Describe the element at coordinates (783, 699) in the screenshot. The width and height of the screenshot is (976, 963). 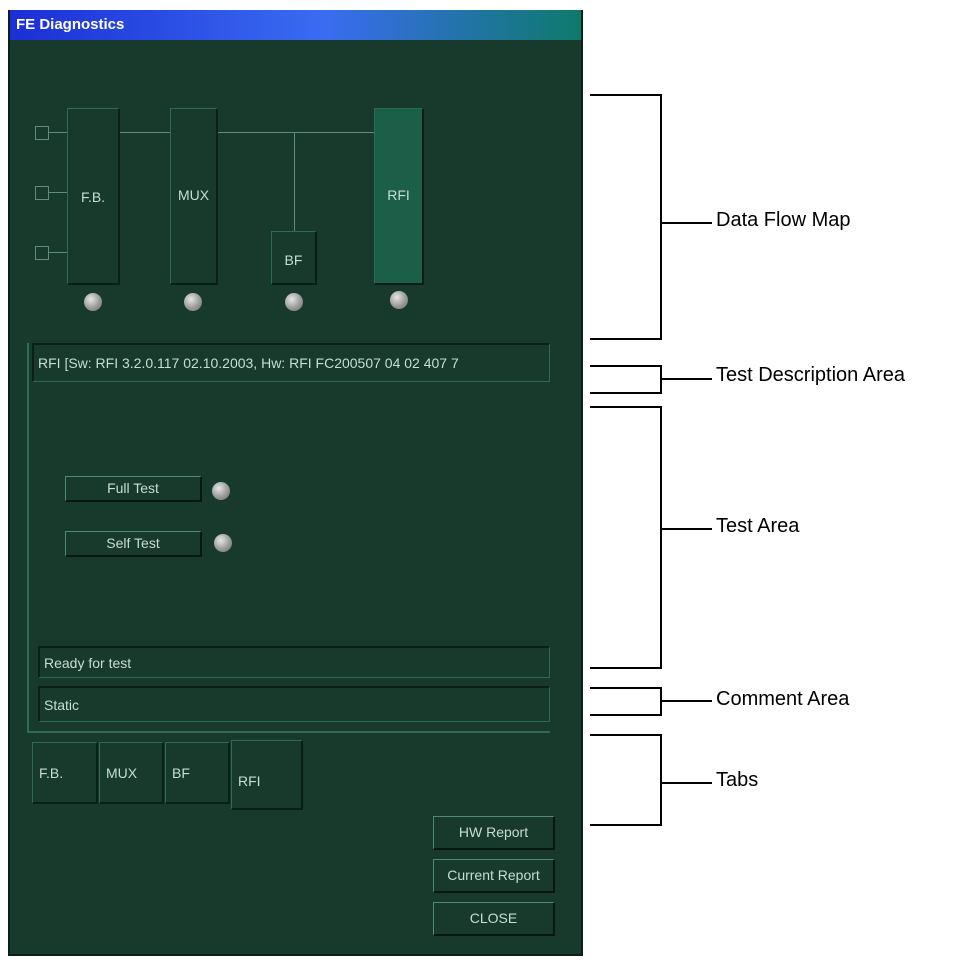
I see `label-comment-area: Comment Area` at that location.